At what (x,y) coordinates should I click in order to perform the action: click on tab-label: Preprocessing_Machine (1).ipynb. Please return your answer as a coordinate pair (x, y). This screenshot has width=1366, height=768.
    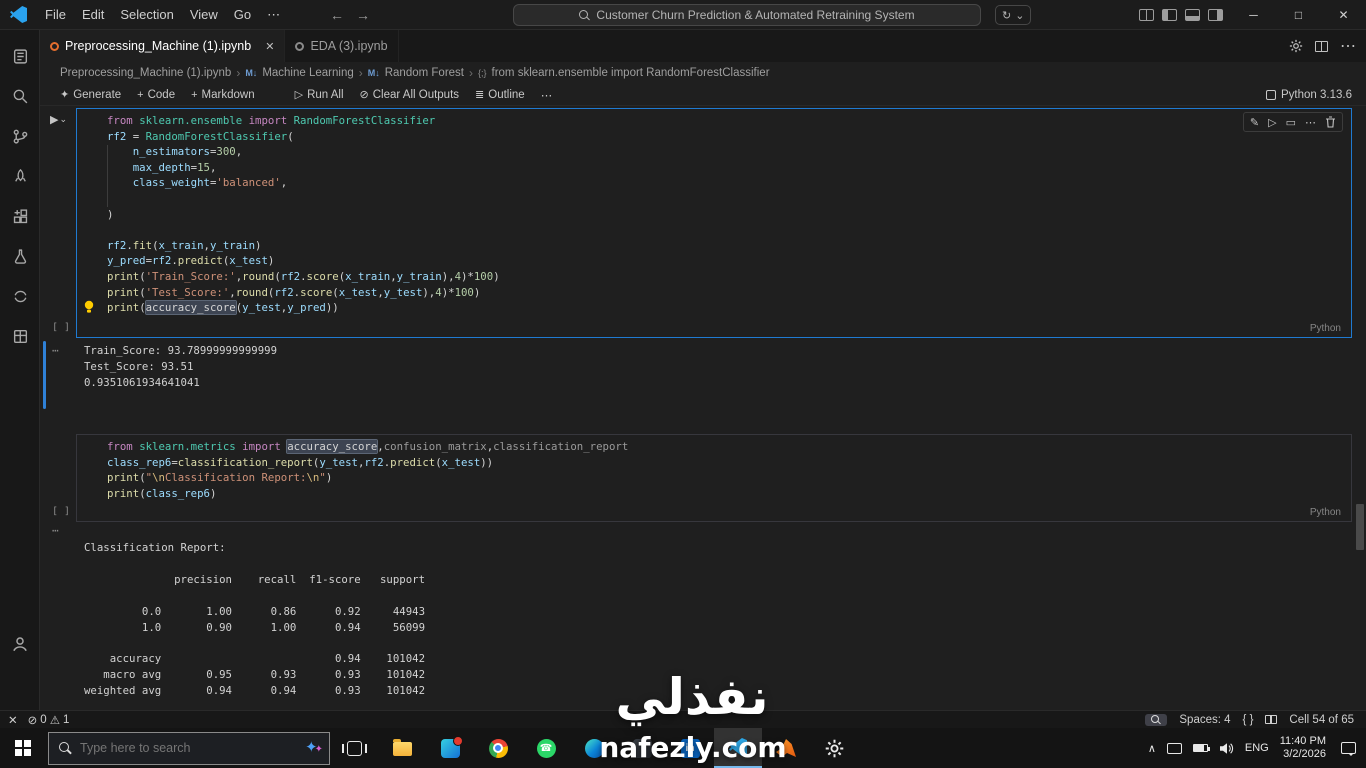
    Looking at the image, I should click on (158, 46).